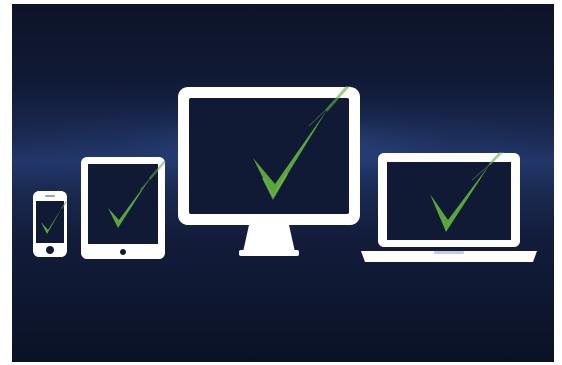 The image size is (562, 365). I want to click on laptop-icon, so click(450, 208).